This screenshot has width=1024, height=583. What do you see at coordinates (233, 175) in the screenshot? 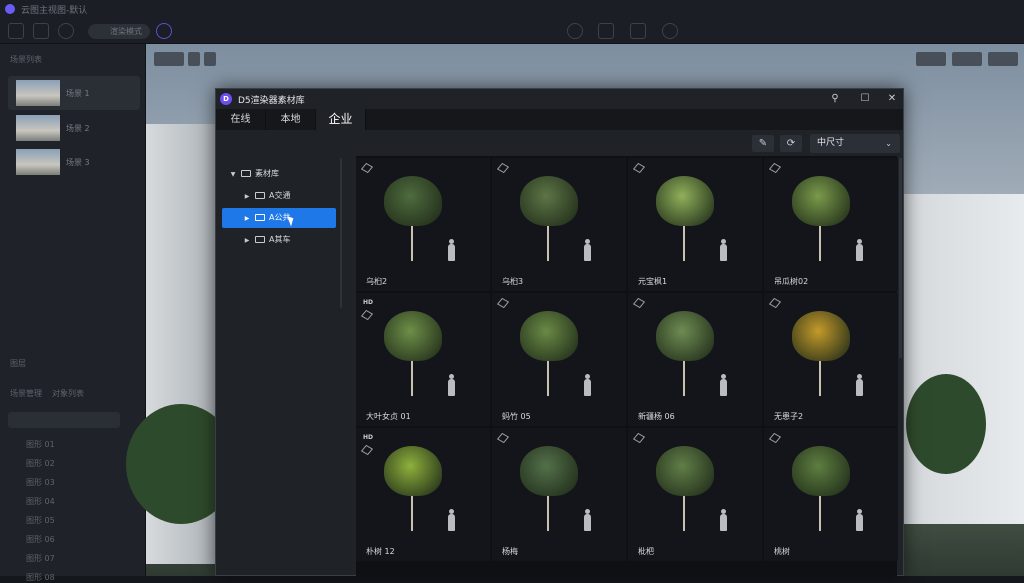
I see `expand-arrow-icon: ▼` at bounding box center [233, 175].